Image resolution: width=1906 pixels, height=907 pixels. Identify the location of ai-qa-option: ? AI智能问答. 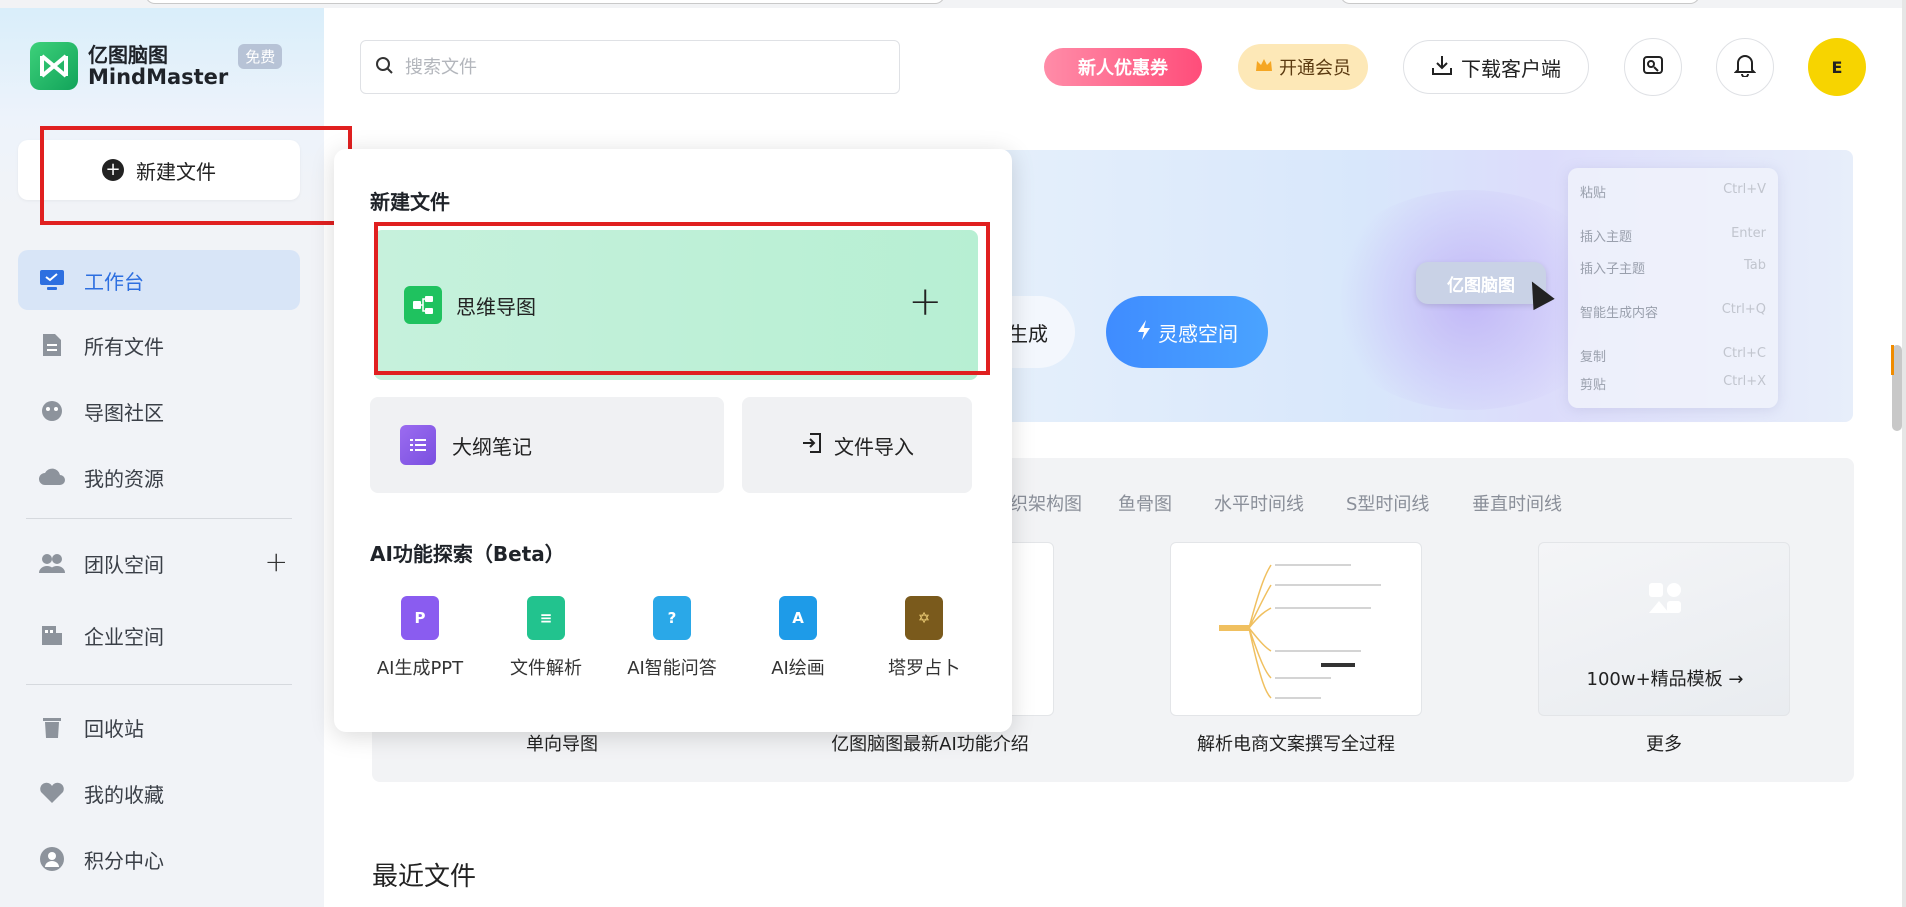
(672, 638).